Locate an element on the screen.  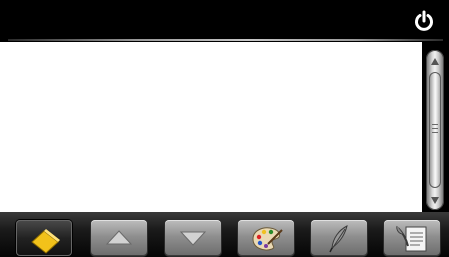
notepad-icon is located at coordinates (411, 238).